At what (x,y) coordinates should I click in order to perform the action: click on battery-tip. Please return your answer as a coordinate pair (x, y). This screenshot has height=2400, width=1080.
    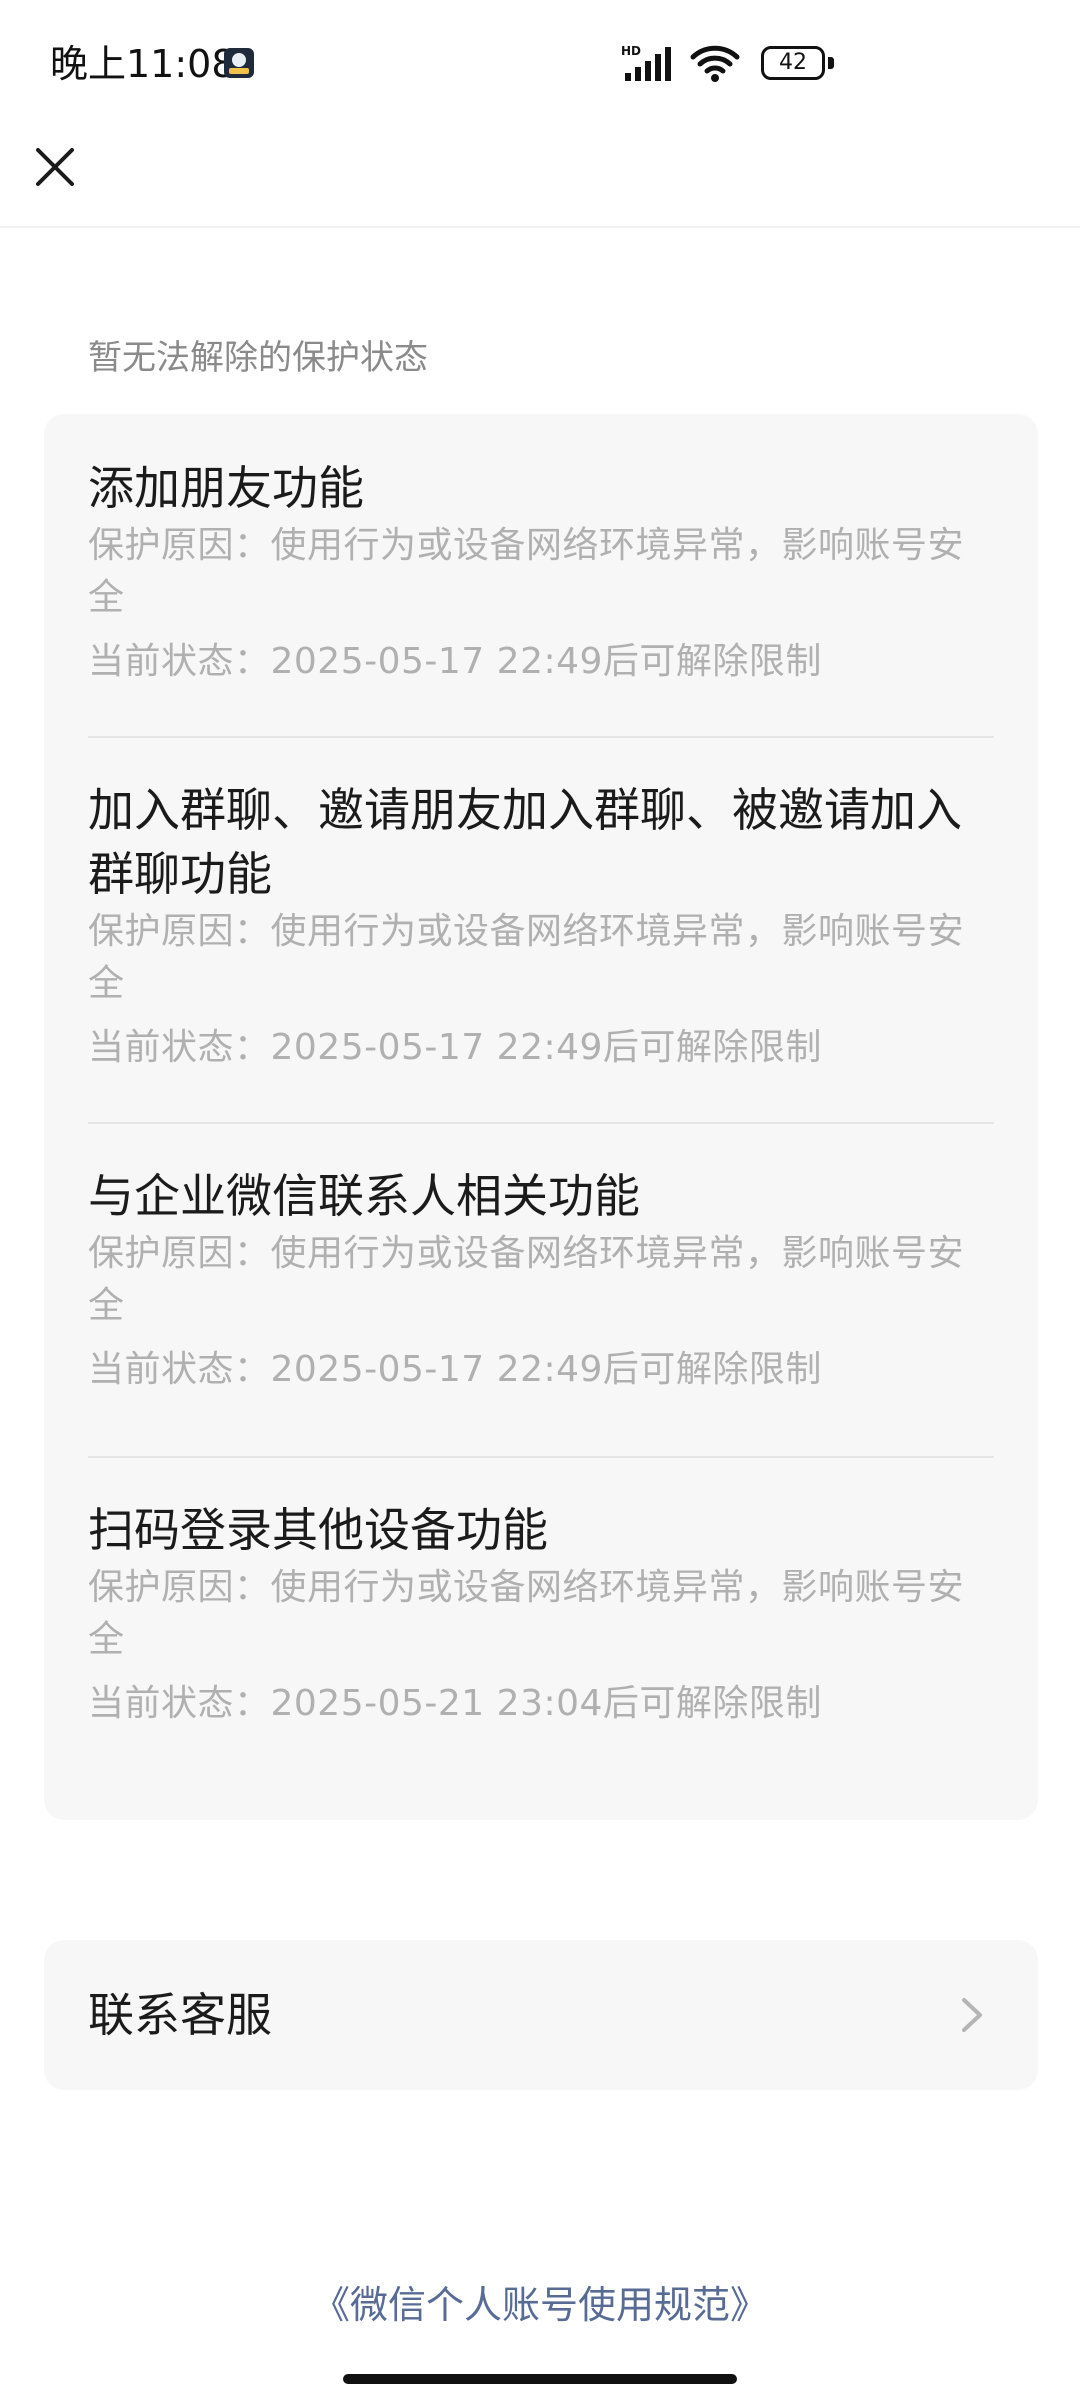
    Looking at the image, I should click on (831, 63).